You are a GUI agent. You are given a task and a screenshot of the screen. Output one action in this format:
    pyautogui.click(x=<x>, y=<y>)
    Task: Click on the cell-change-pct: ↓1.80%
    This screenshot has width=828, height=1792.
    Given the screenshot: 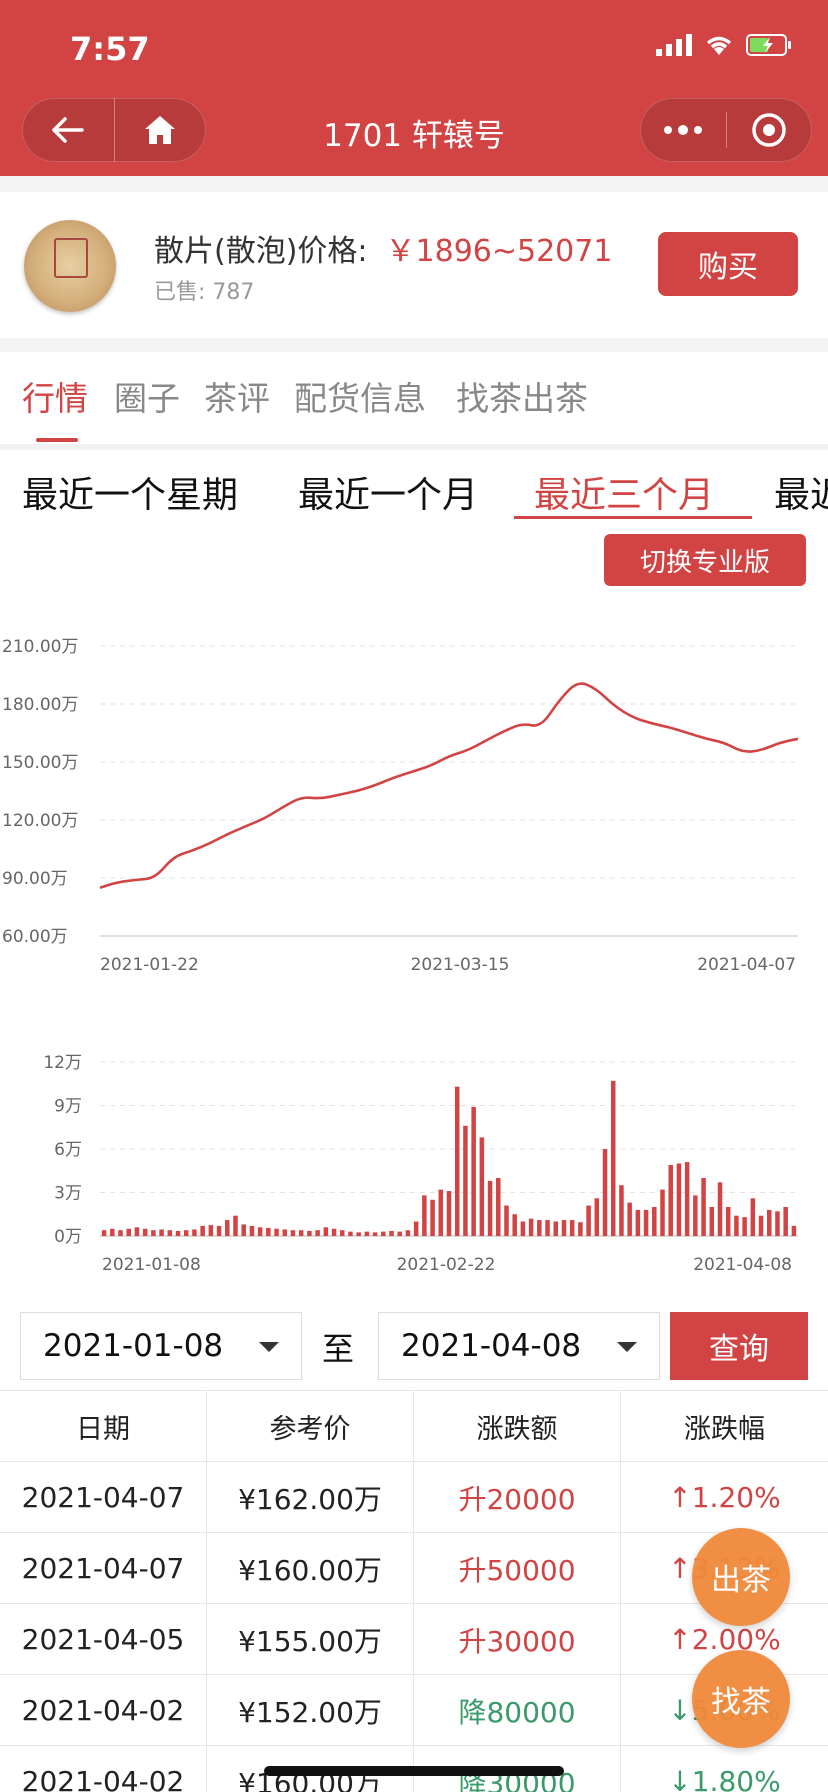 What is the action you would take?
    pyautogui.click(x=724, y=1778)
    